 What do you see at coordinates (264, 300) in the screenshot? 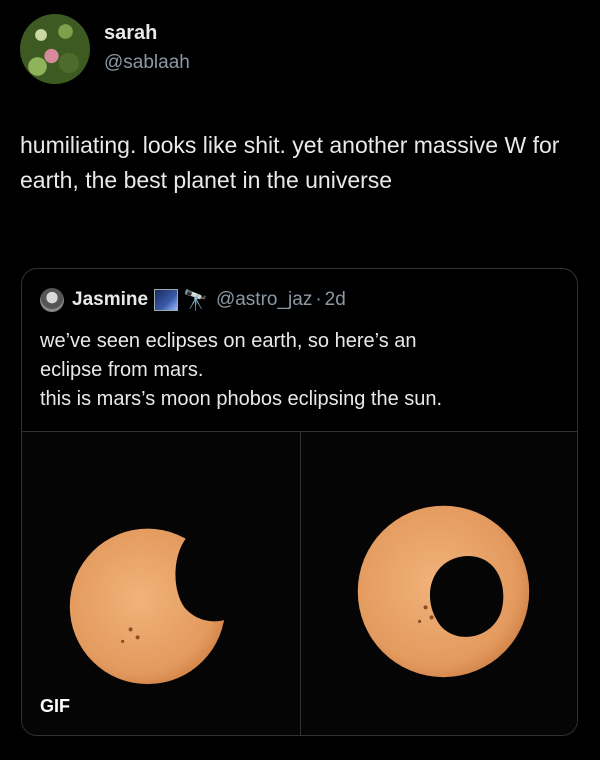
I see `quoted-author-handle: @astro_jaz` at bounding box center [264, 300].